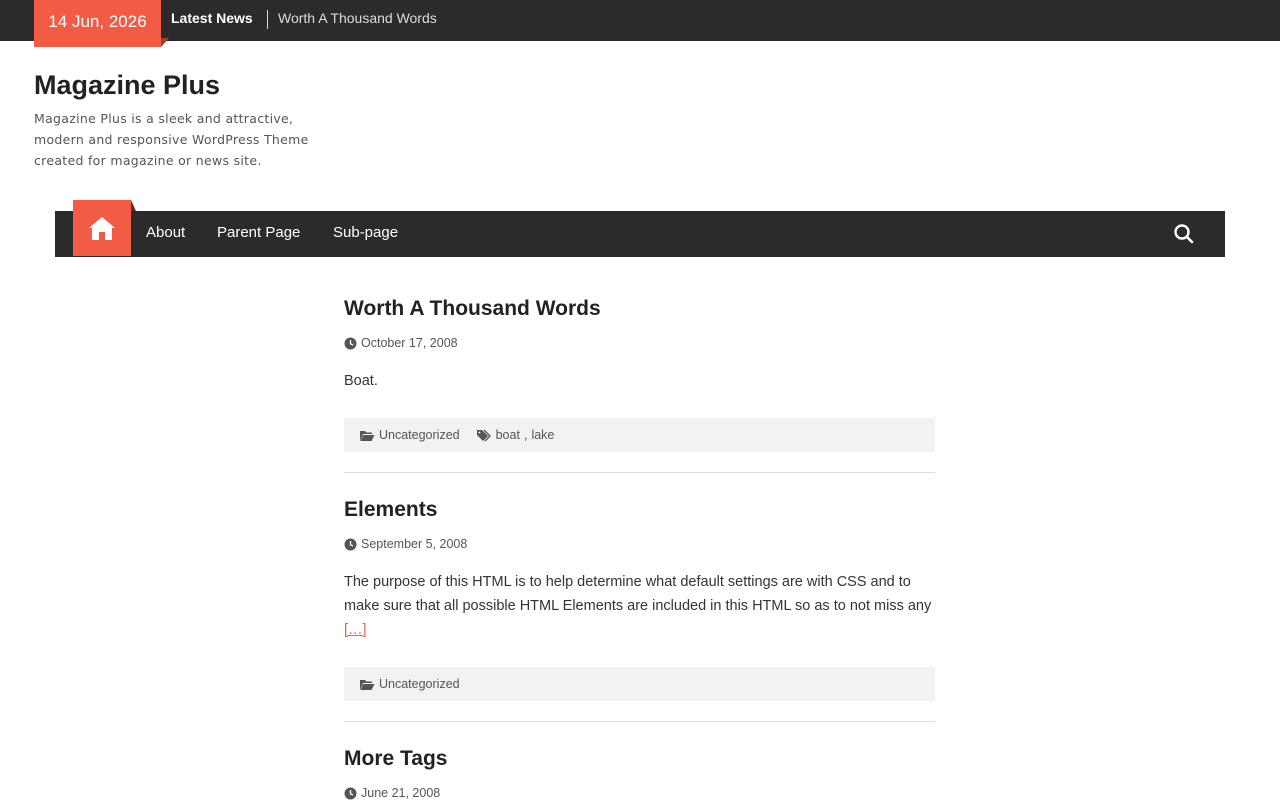  I want to click on post-meta: Uncategorized, so click(639, 684).